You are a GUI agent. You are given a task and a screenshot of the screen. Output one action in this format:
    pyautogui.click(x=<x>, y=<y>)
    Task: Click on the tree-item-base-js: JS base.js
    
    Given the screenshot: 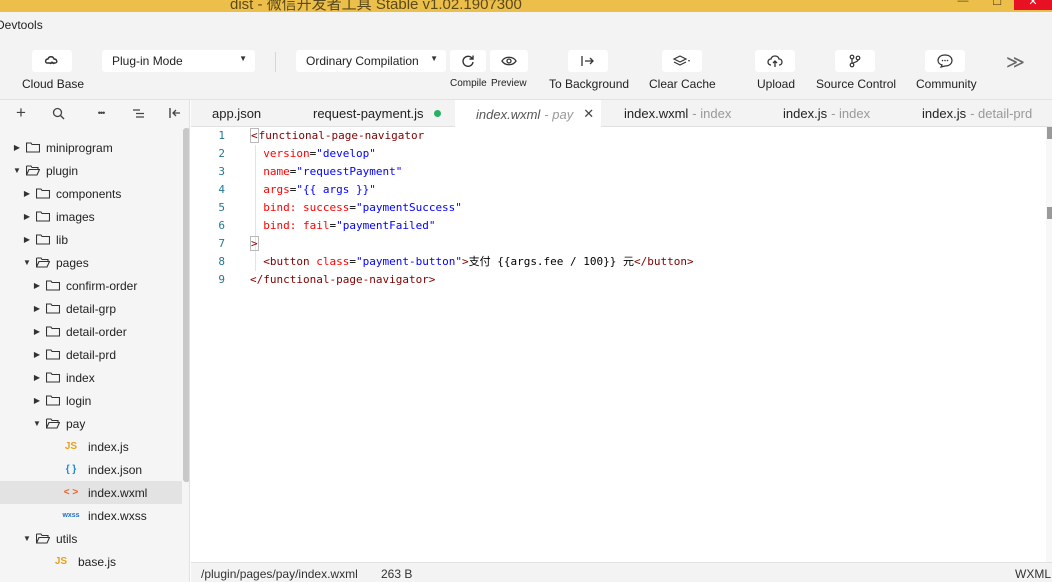 What is the action you would take?
    pyautogui.click(x=91, y=561)
    